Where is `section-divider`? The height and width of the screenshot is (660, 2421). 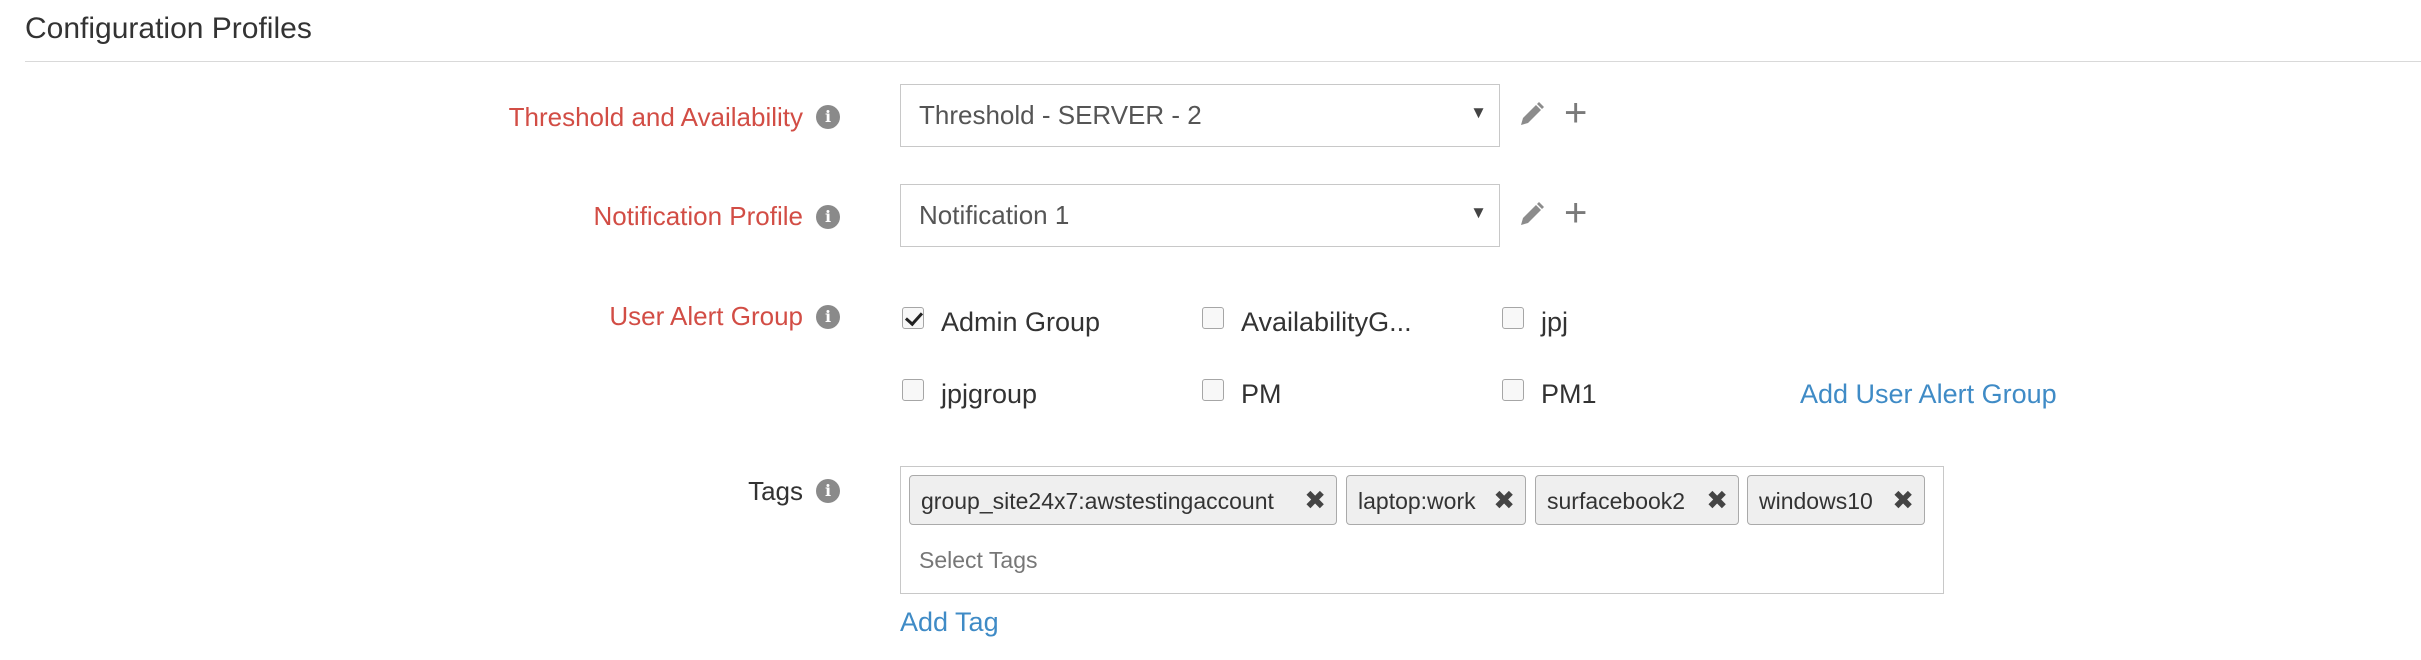
section-divider is located at coordinates (1223, 61).